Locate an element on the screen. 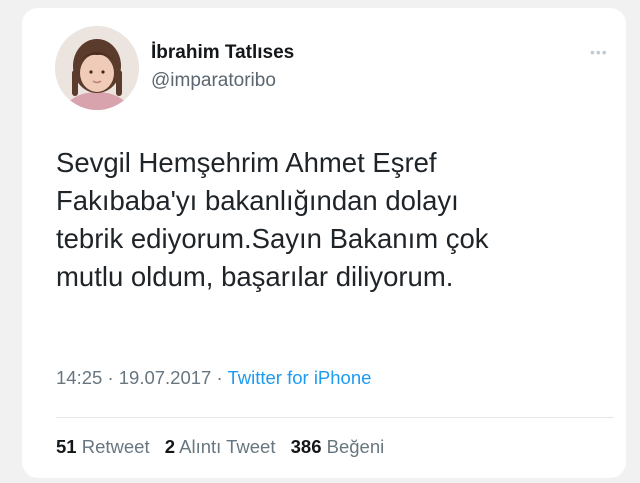 This screenshot has height=483, width=640. avatar is located at coordinates (97, 68).